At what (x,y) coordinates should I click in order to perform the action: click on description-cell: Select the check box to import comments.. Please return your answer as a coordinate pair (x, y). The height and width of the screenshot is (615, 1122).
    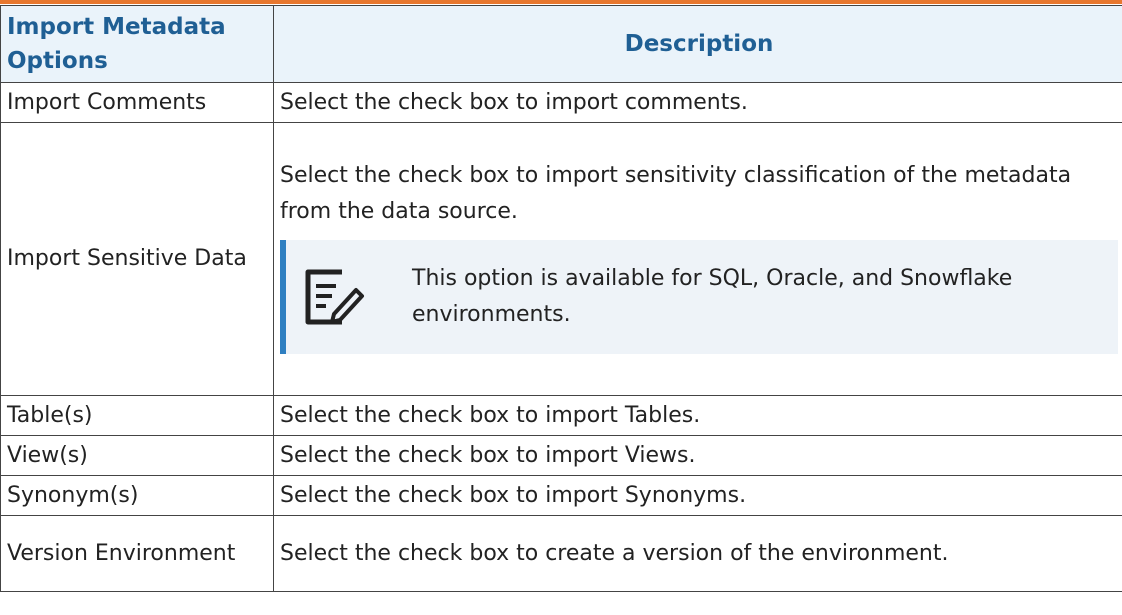
    Looking at the image, I should click on (697, 102).